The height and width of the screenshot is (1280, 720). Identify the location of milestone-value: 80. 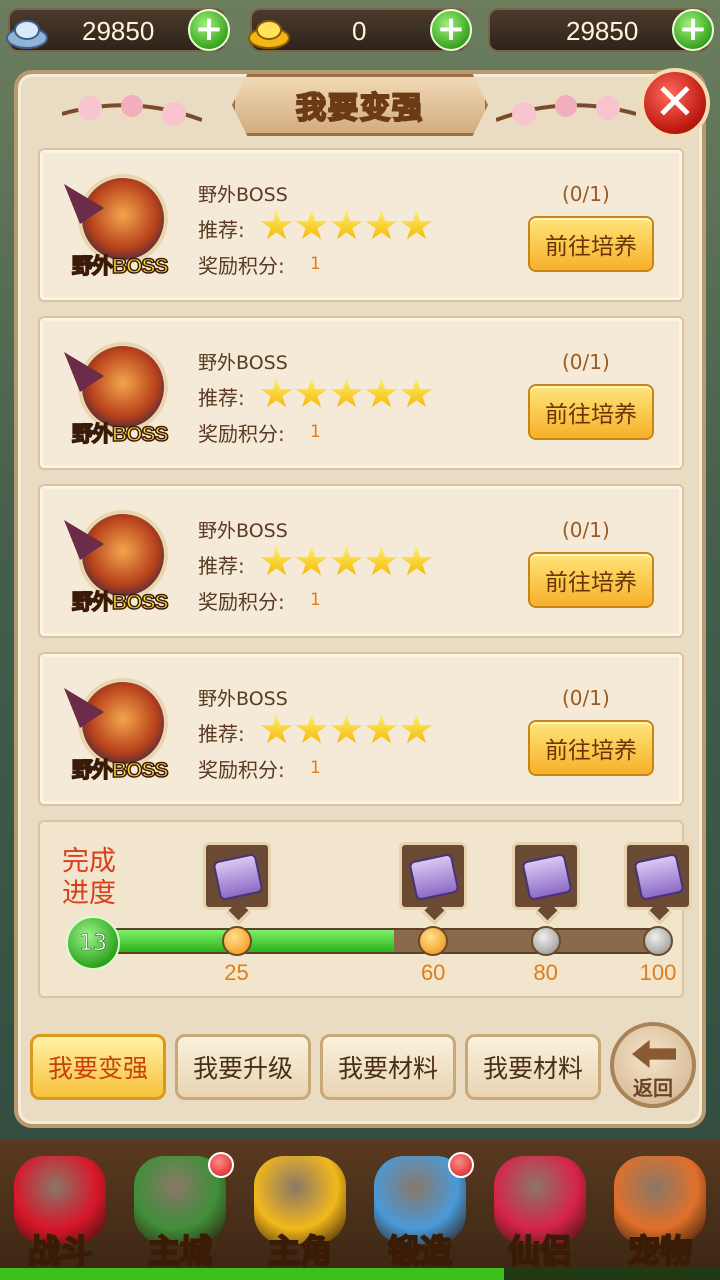
(545, 972).